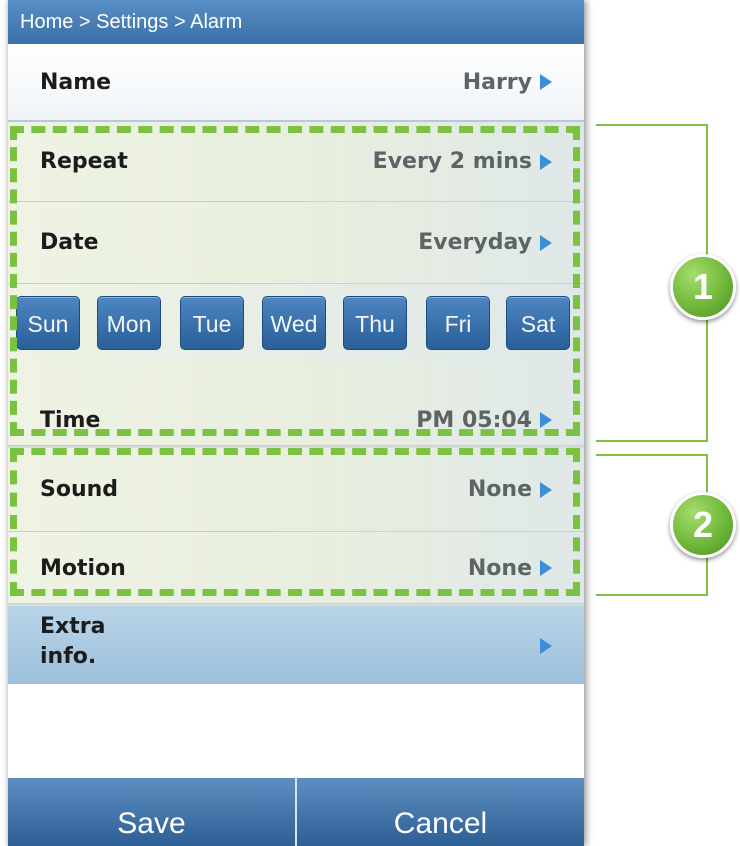  Describe the element at coordinates (703, 287) in the screenshot. I see `callout-badge-1: 1` at that location.